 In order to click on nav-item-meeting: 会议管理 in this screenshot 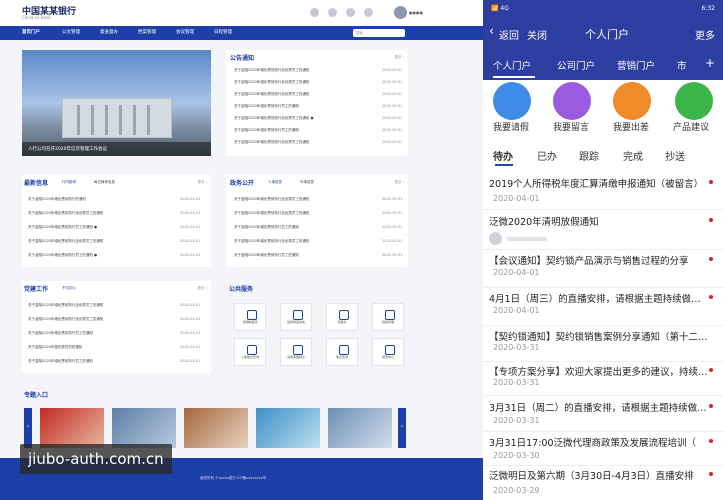, I will do `click(185, 32)`.